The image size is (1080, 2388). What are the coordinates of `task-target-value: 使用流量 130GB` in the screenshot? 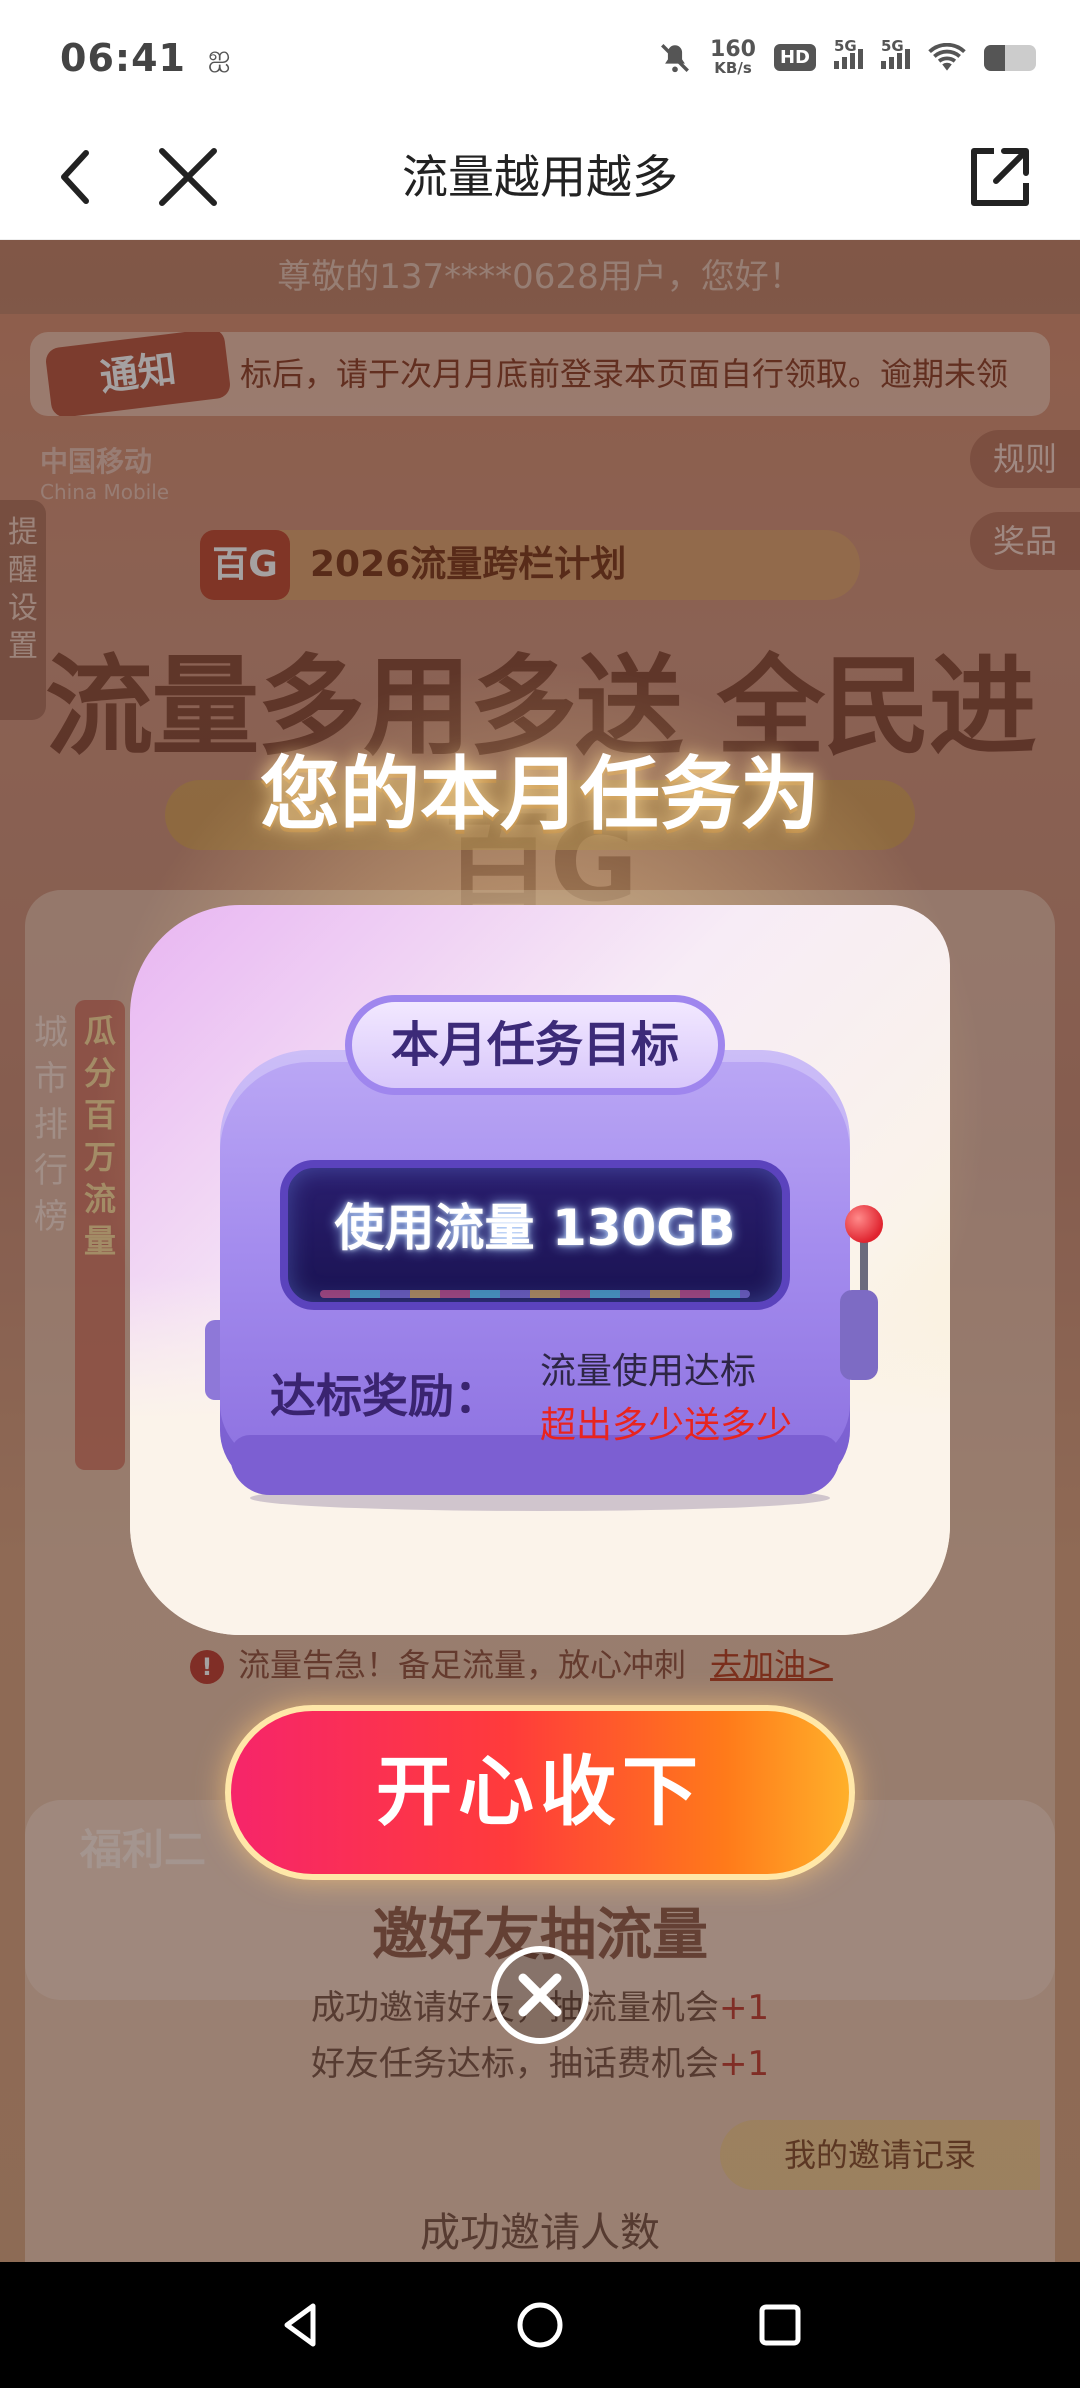 It's located at (535, 1228).